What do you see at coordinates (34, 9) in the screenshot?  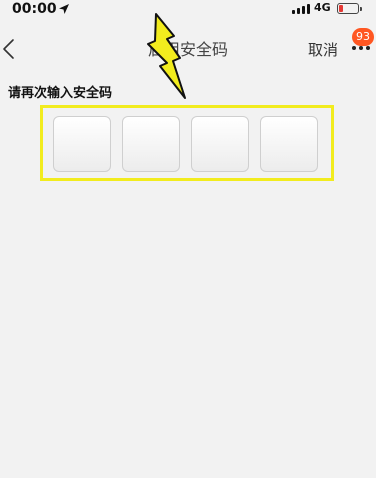 I see `status-time: 00:00` at bounding box center [34, 9].